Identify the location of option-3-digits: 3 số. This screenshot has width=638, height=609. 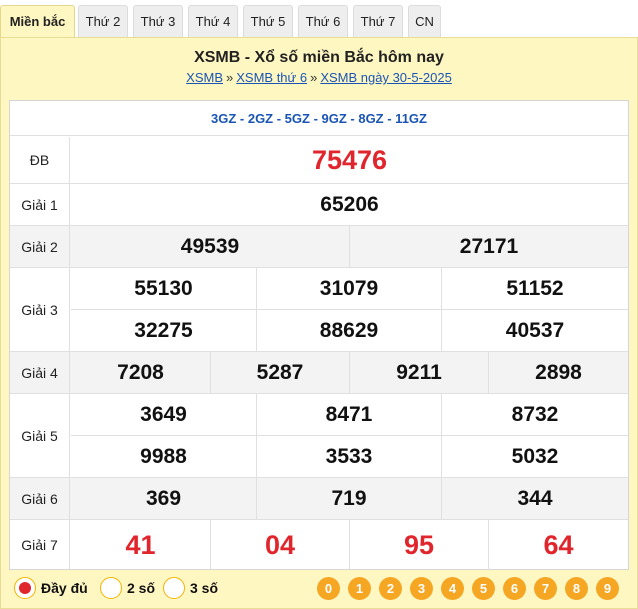
(190, 588).